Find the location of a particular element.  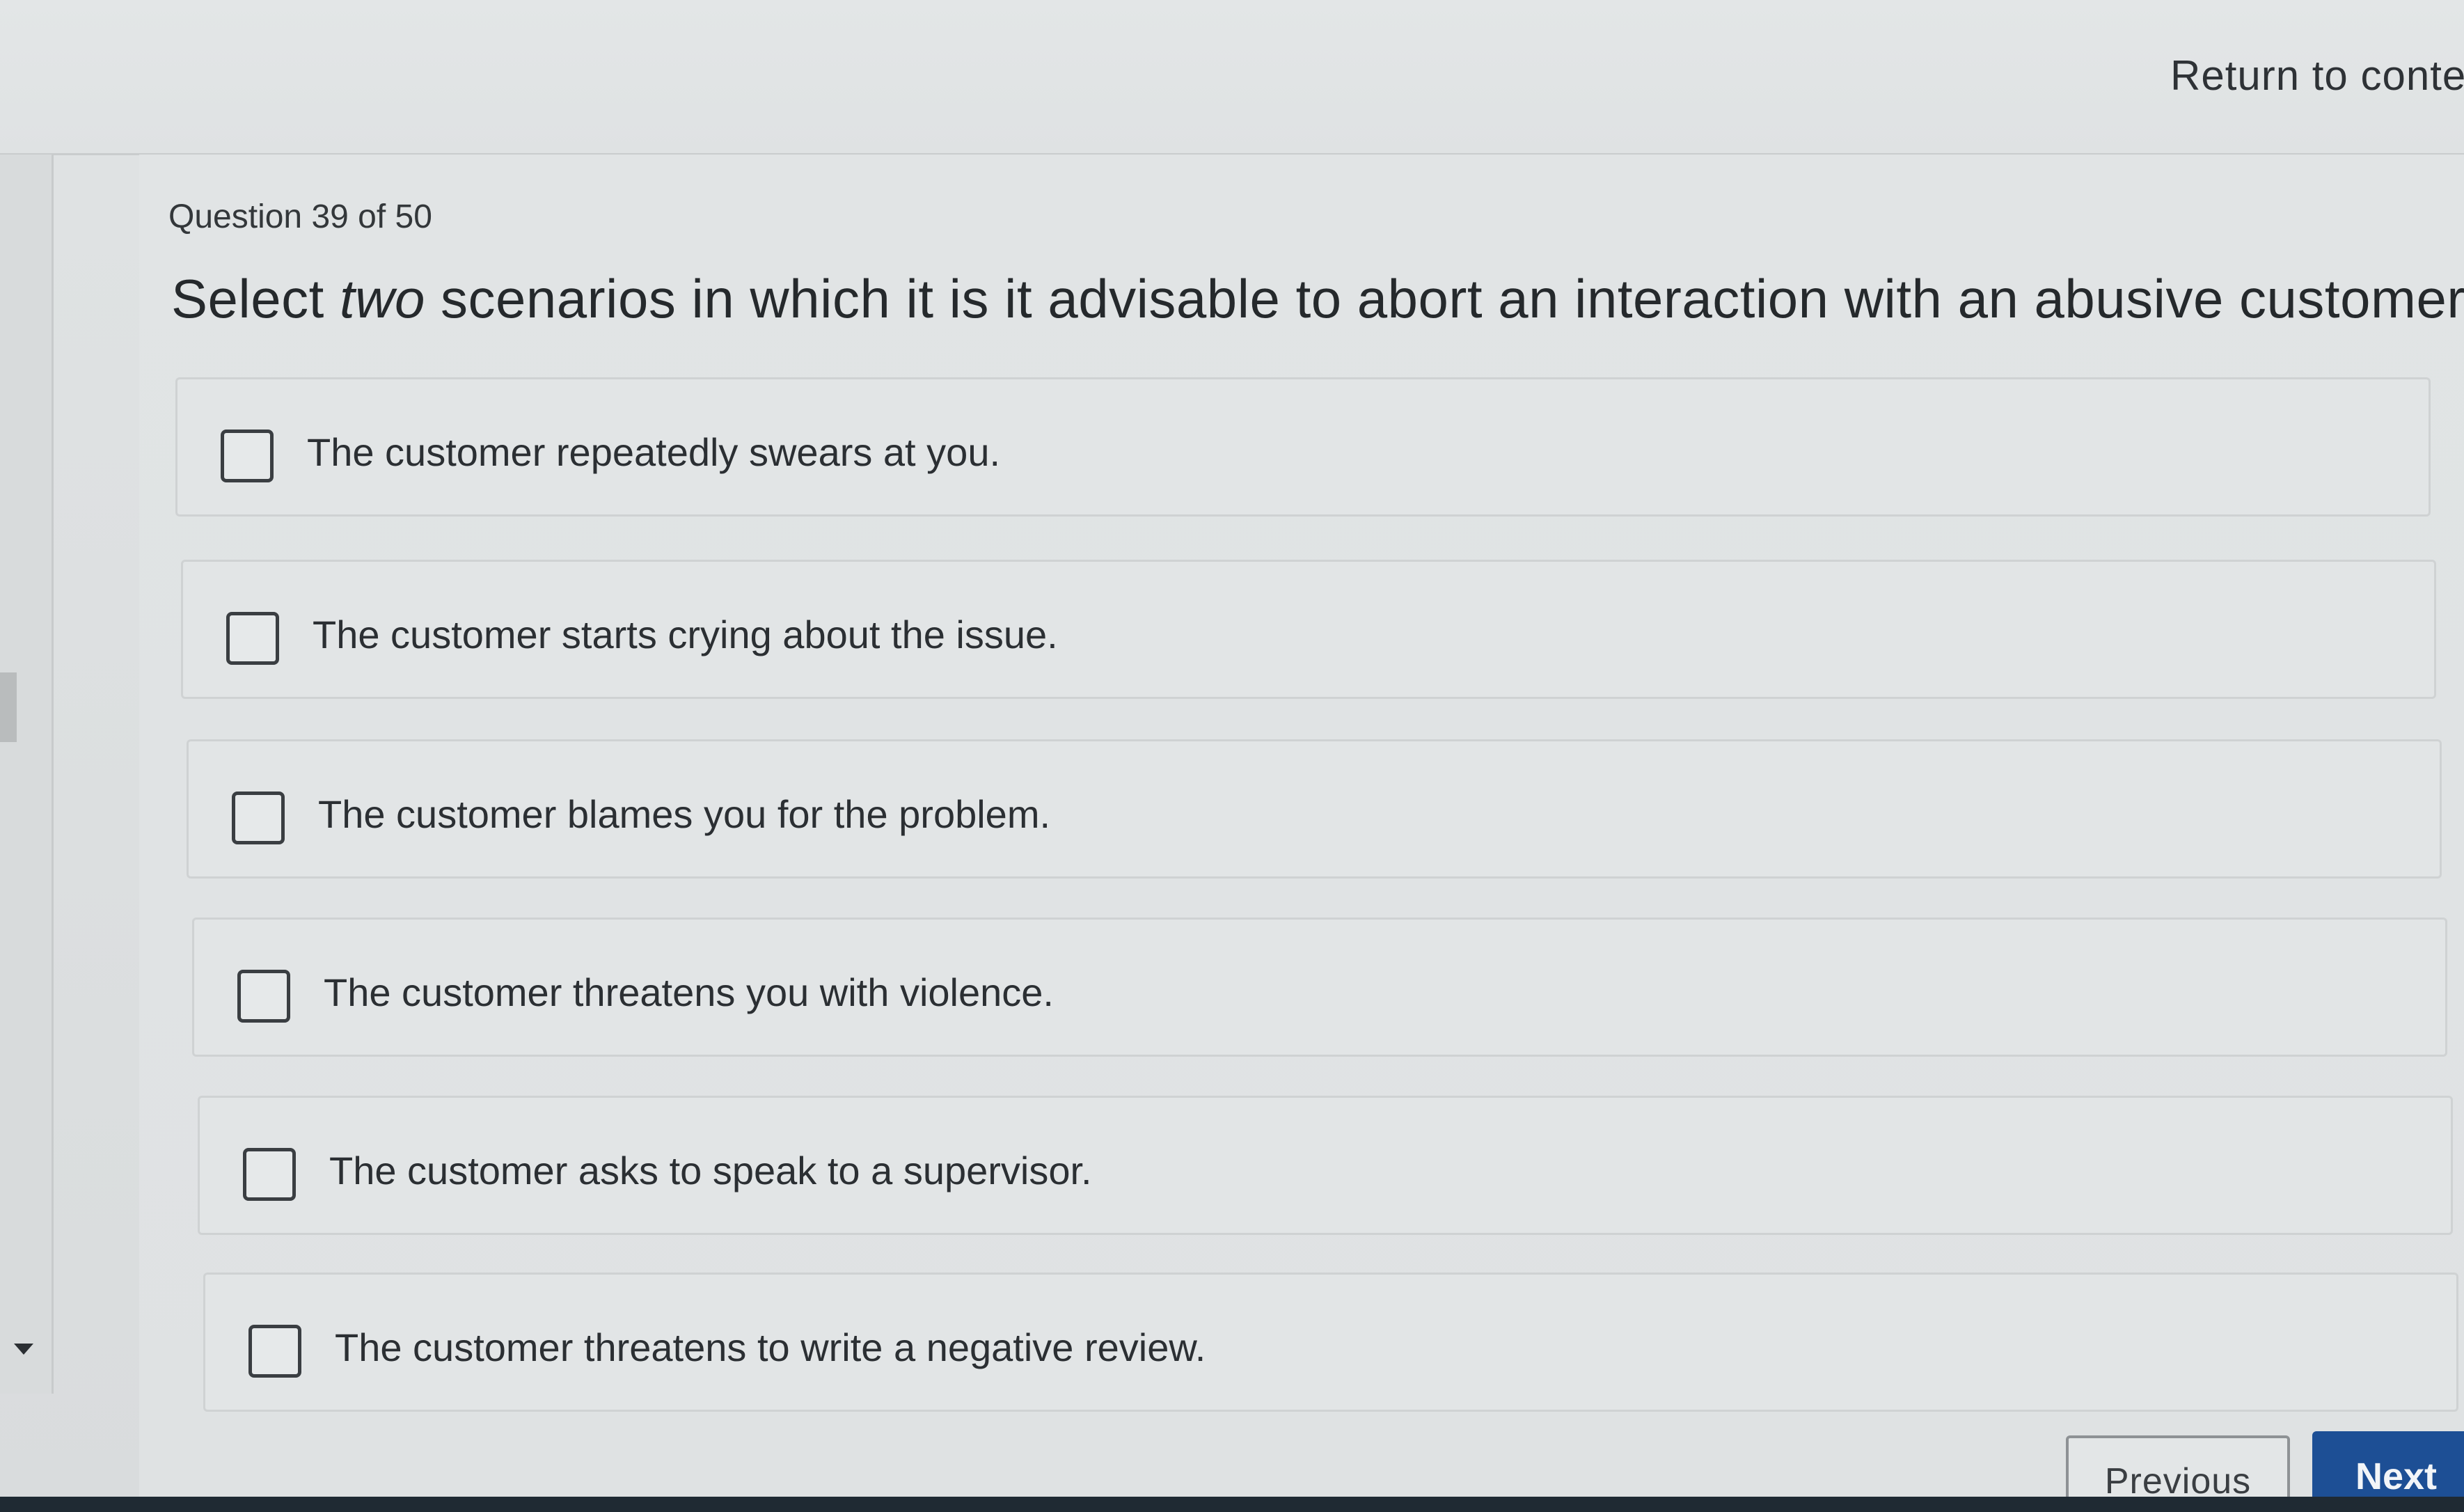

answer-option: The customer blames you for the problem. is located at coordinates (1314, 809).